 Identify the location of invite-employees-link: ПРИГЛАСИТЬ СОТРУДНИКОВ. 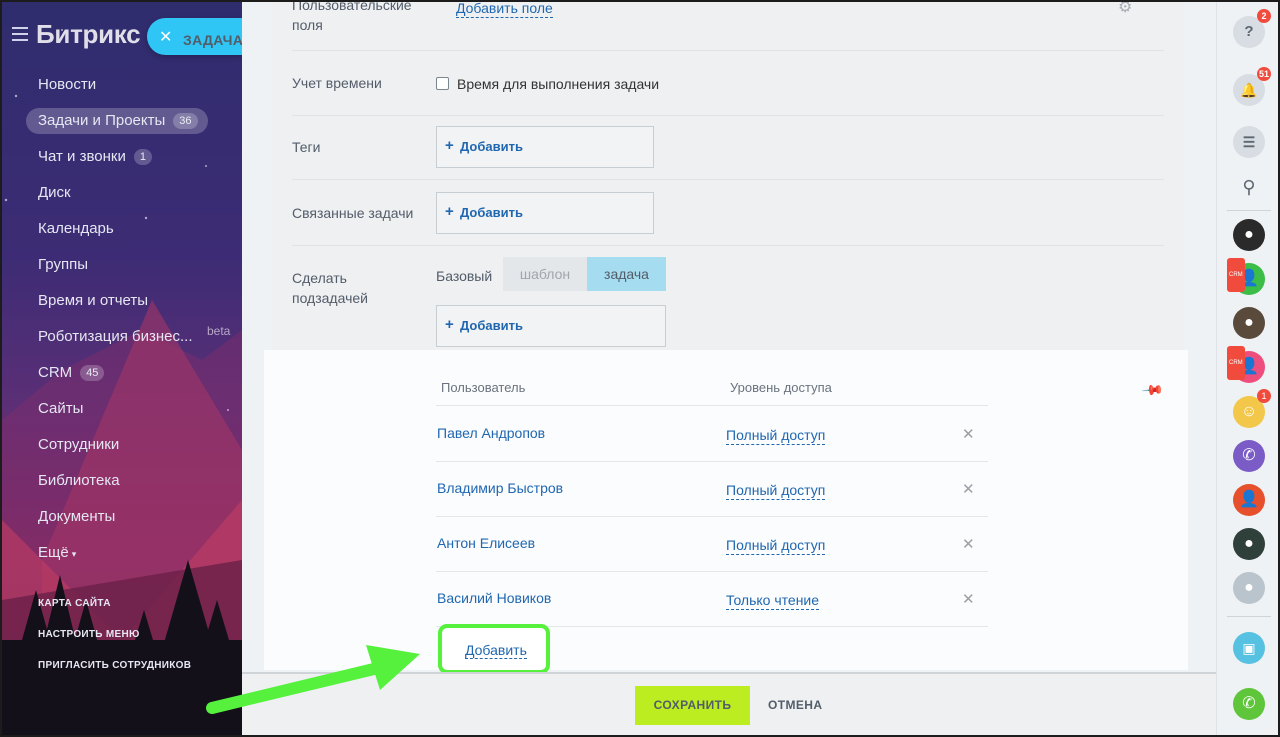
(114, 665).